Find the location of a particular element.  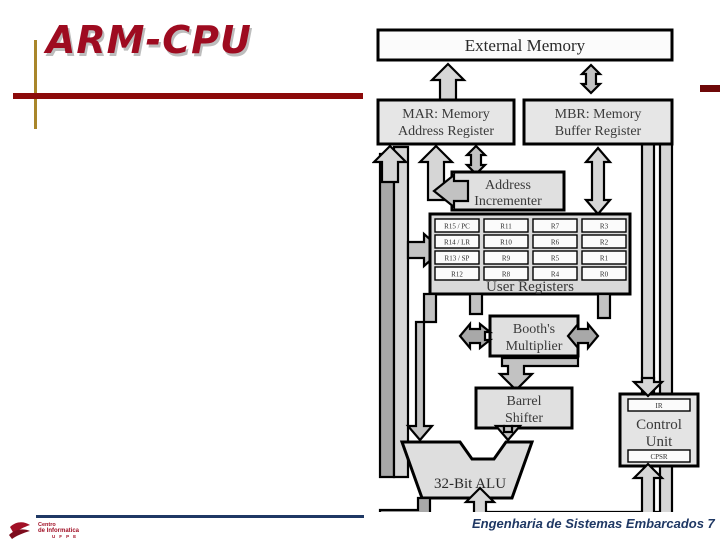

bus-right-rail-a is located at coordinates (648, 268).